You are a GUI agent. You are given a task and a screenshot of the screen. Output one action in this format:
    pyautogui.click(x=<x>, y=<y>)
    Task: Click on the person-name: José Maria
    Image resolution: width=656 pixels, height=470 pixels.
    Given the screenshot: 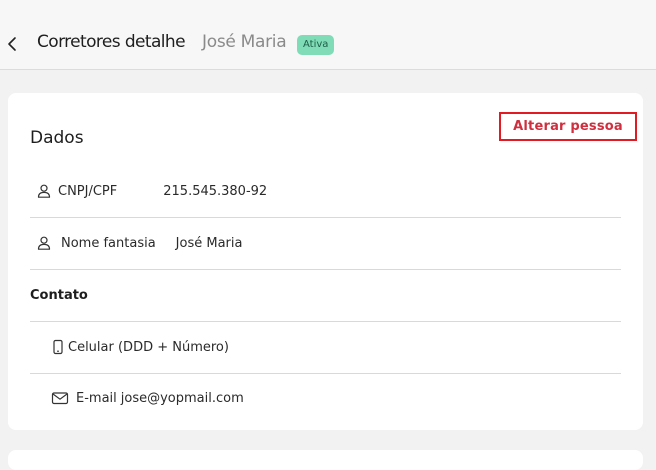 What is the action you would take?
    pyautogui.click(x=244, y=42)
    